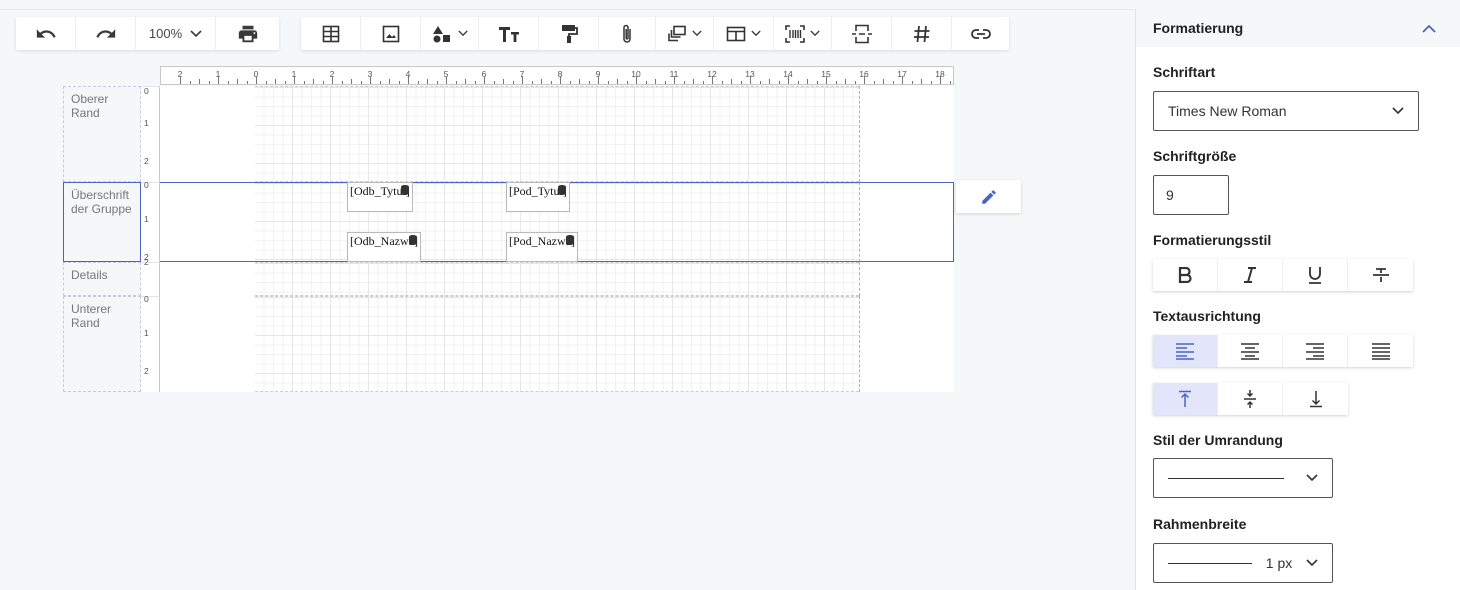 Image resolution: width=1460 pixels, height=590 pixels. What do you see at coordinates (542, 247) in the screenshot?
I see `field-pod-nazwa: [Pod_Nazwa]` at bounding box center [542, 247].